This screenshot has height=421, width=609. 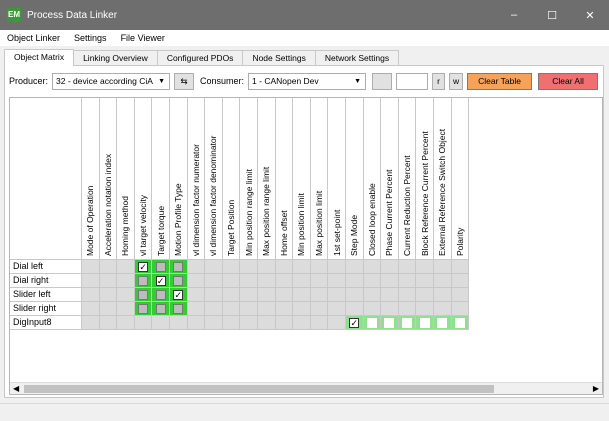 I want to click on tab-network-settings: Network Settings, so click(x=357, y=58).